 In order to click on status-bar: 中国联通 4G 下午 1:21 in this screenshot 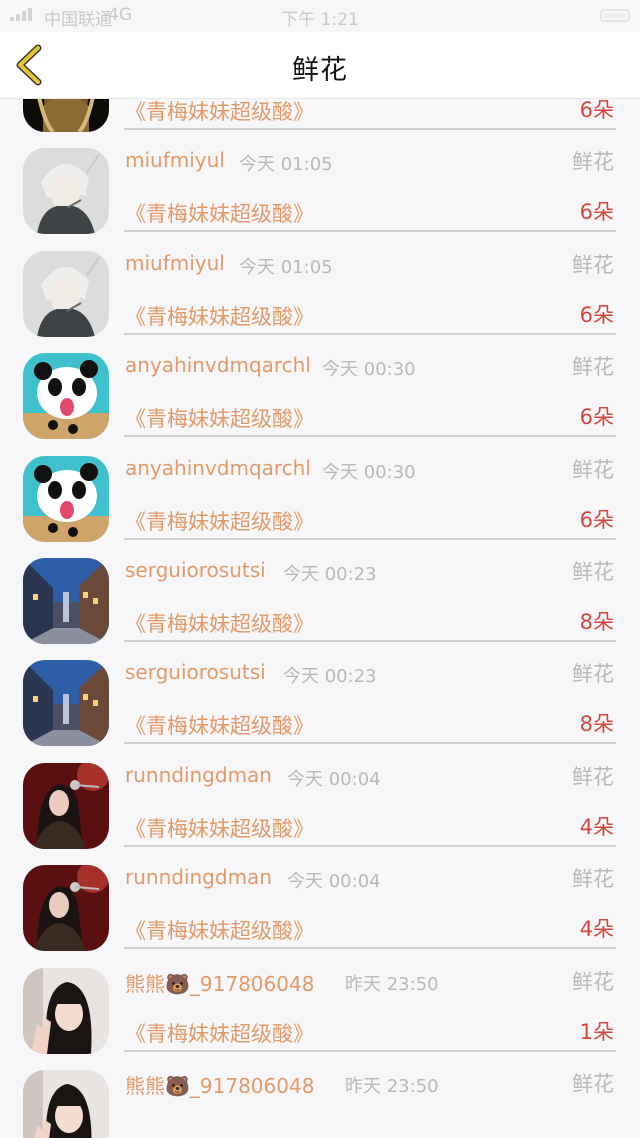, I will do `click(320, 16)`.